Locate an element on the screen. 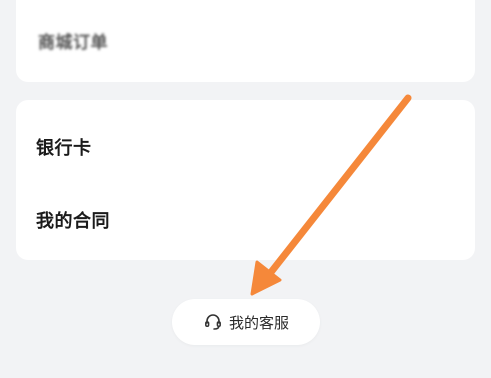 This screenshot has width=491, height=378. headset-icon is located at coordinates (213, 322).